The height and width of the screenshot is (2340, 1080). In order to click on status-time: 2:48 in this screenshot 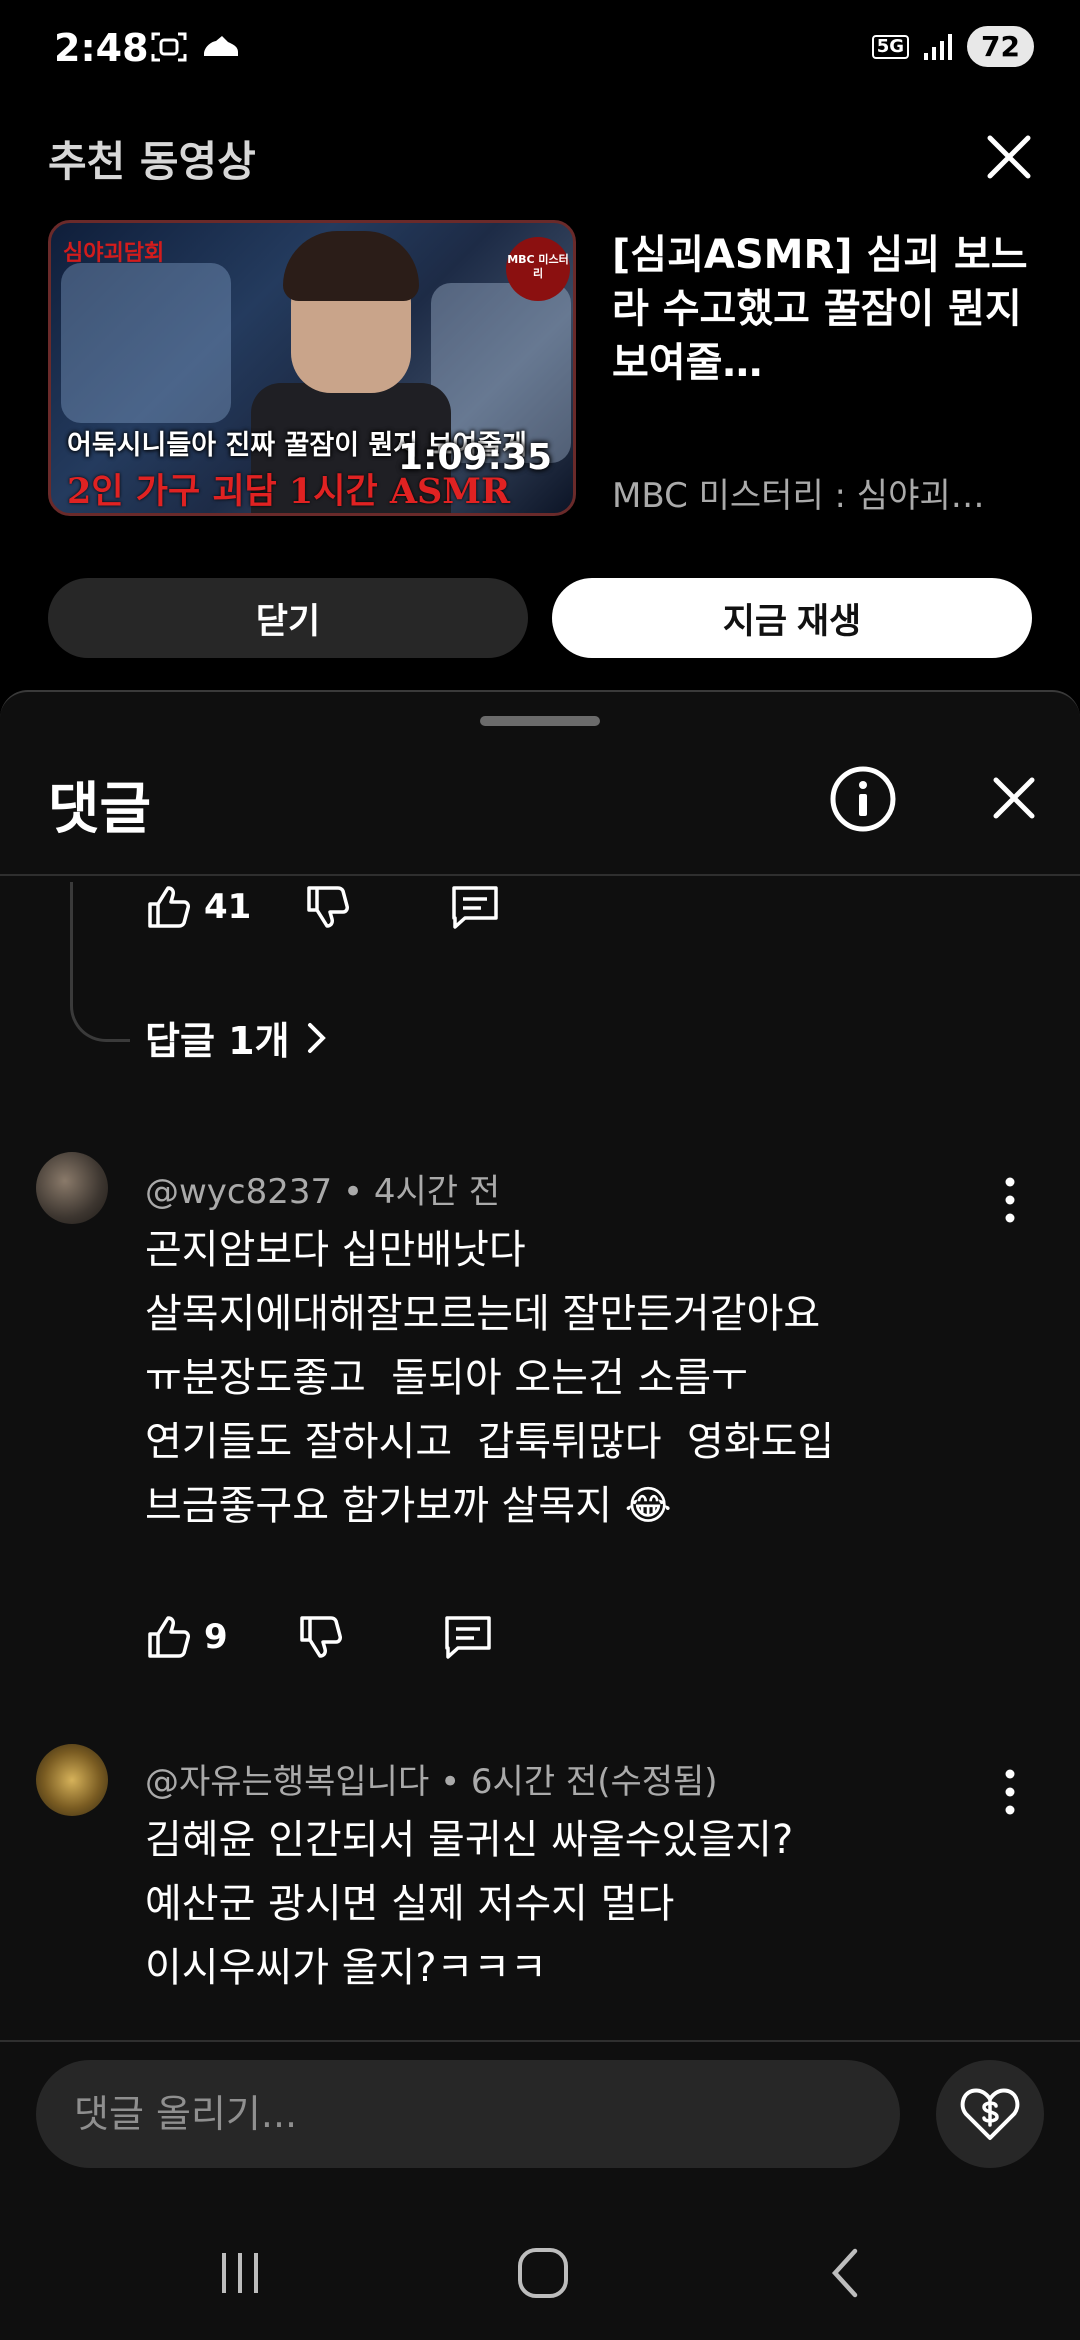, I will do `click(101, 48)`.